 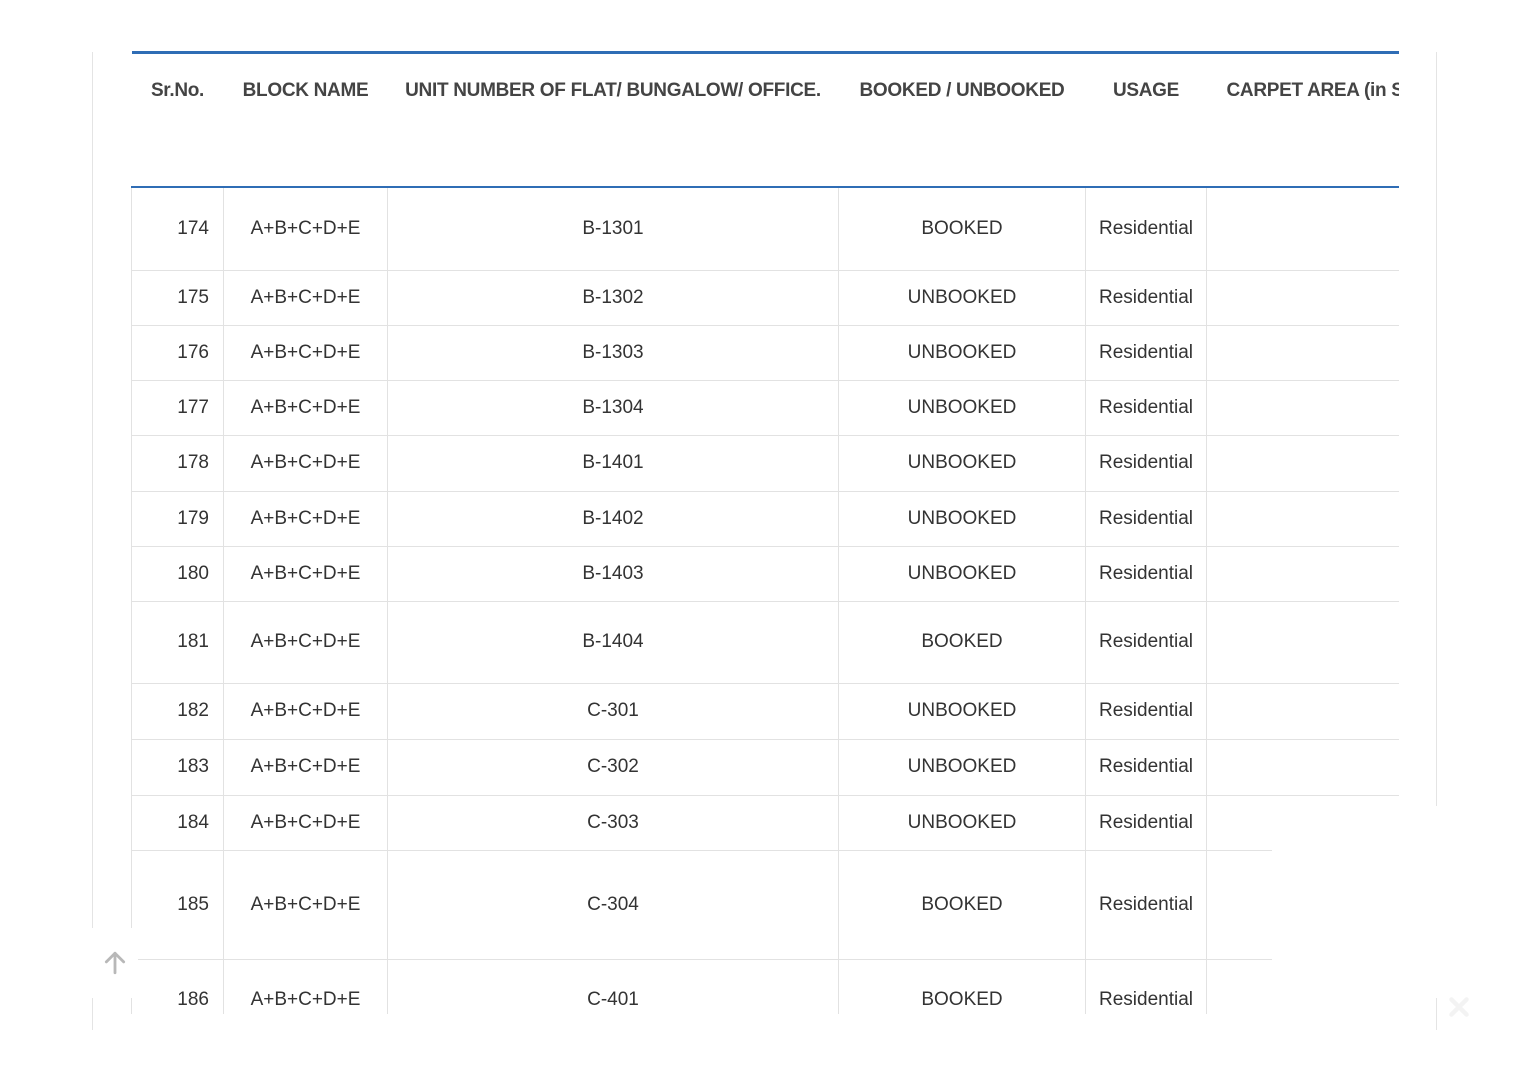 What do you see at coordinates (613, 407) in the screenshot?
I see `cell-unit-number: B-1304` at bounding box center [613, 407].